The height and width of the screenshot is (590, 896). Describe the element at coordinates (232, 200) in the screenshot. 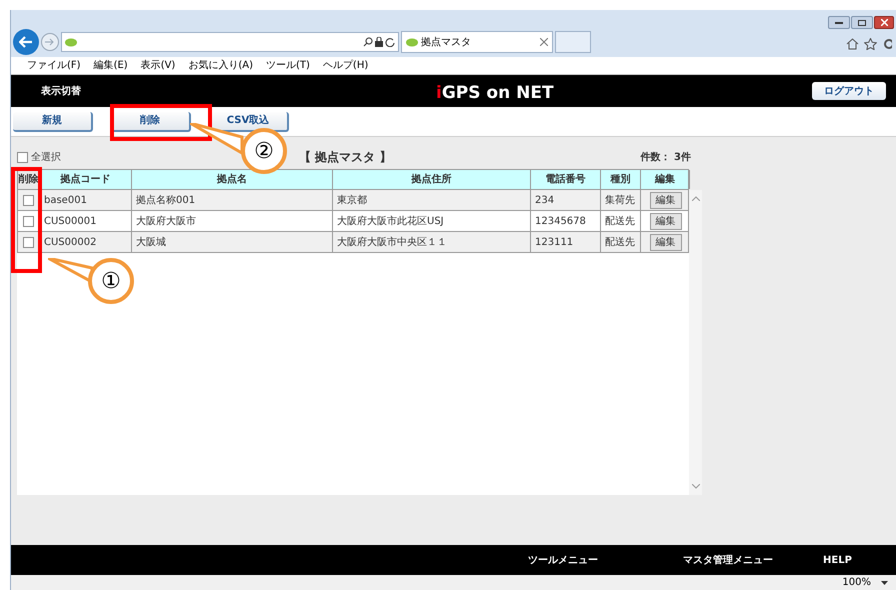

I see `name-cell: 拠点名称001` at that location.